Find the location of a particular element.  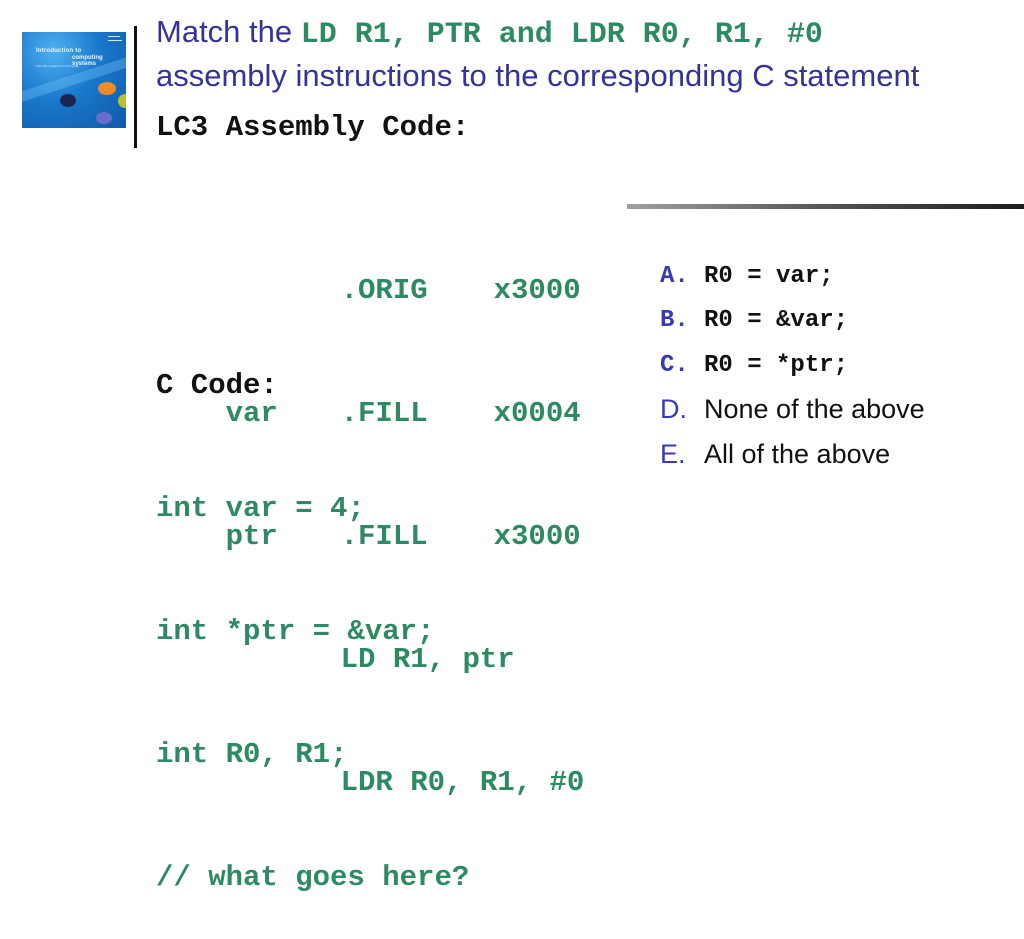

cover-authors is located at coordinates (116, 39).